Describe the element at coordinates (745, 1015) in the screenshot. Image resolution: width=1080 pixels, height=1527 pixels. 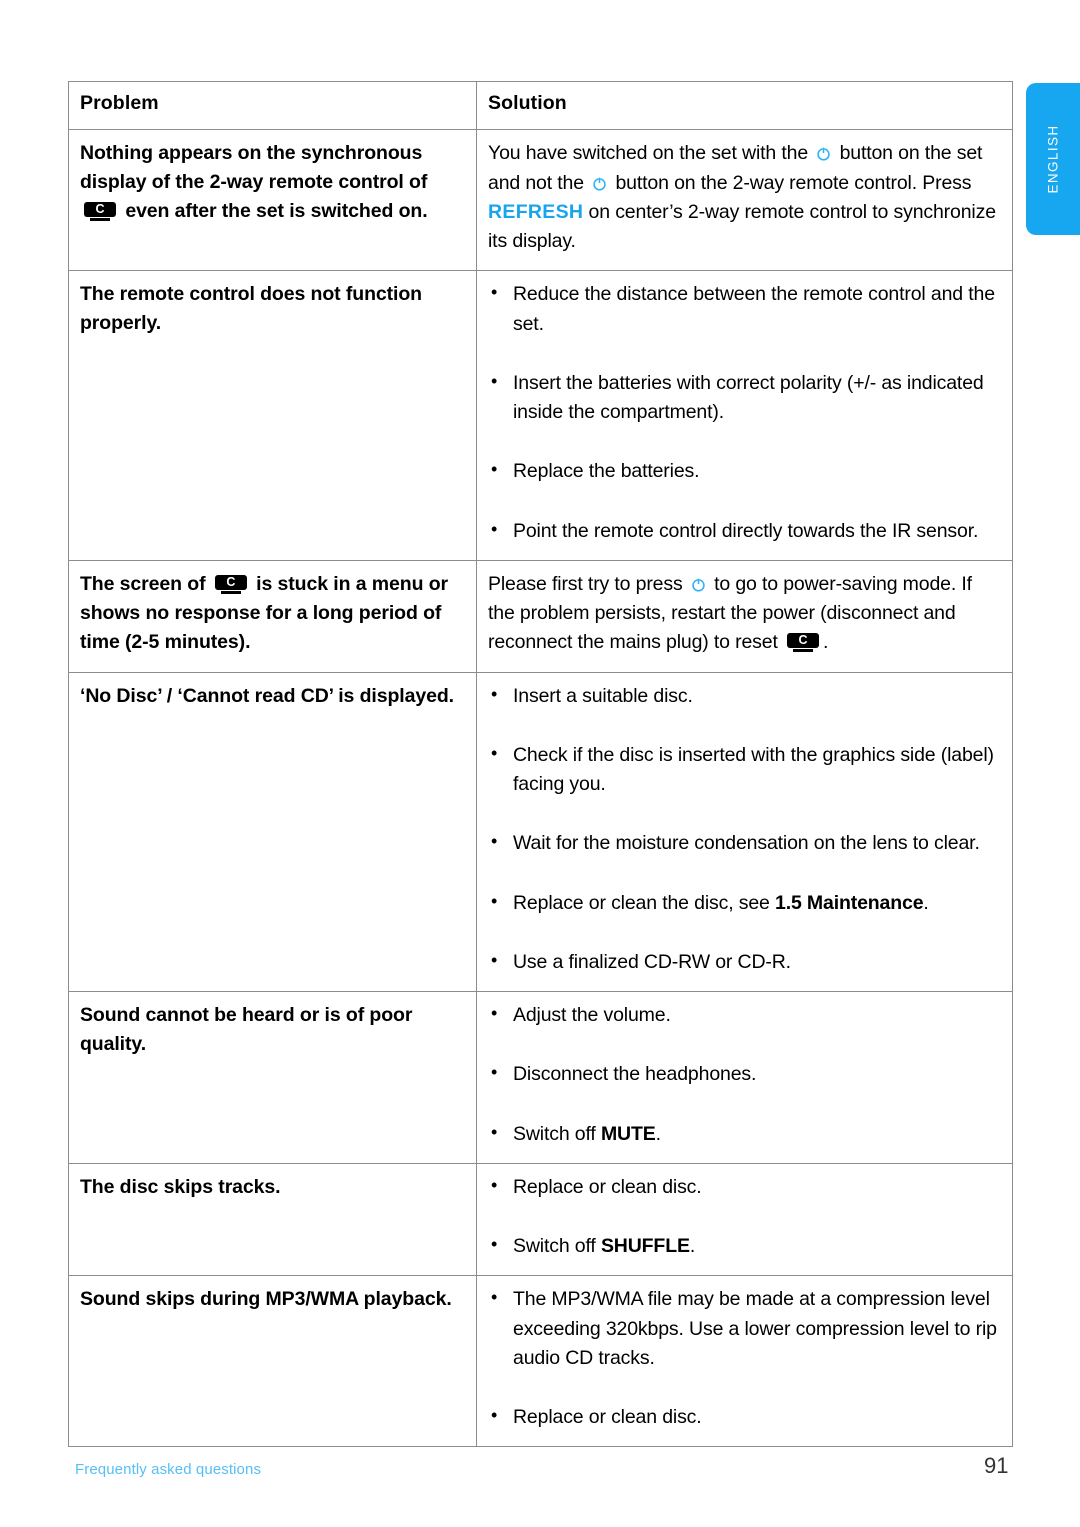
I see `list-item: Adjust the volume.` at that location.